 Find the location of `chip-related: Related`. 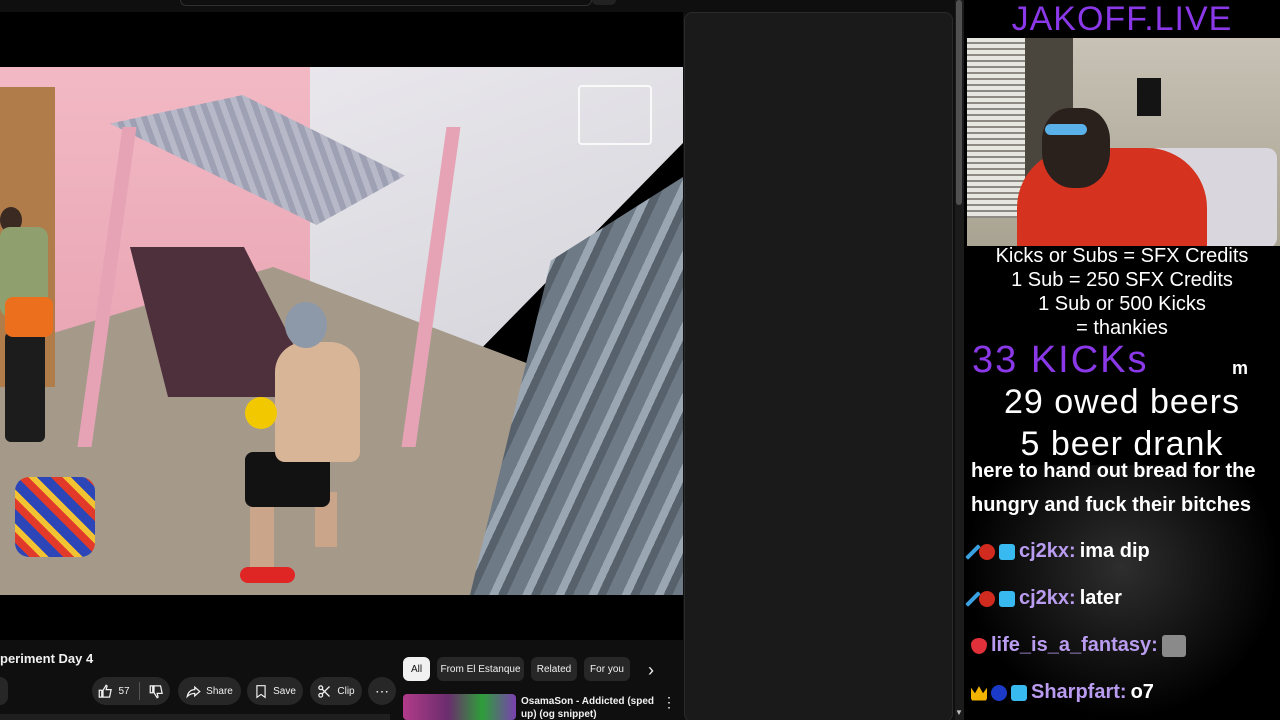

chip-related: Related is located at coordinates (554, 669).